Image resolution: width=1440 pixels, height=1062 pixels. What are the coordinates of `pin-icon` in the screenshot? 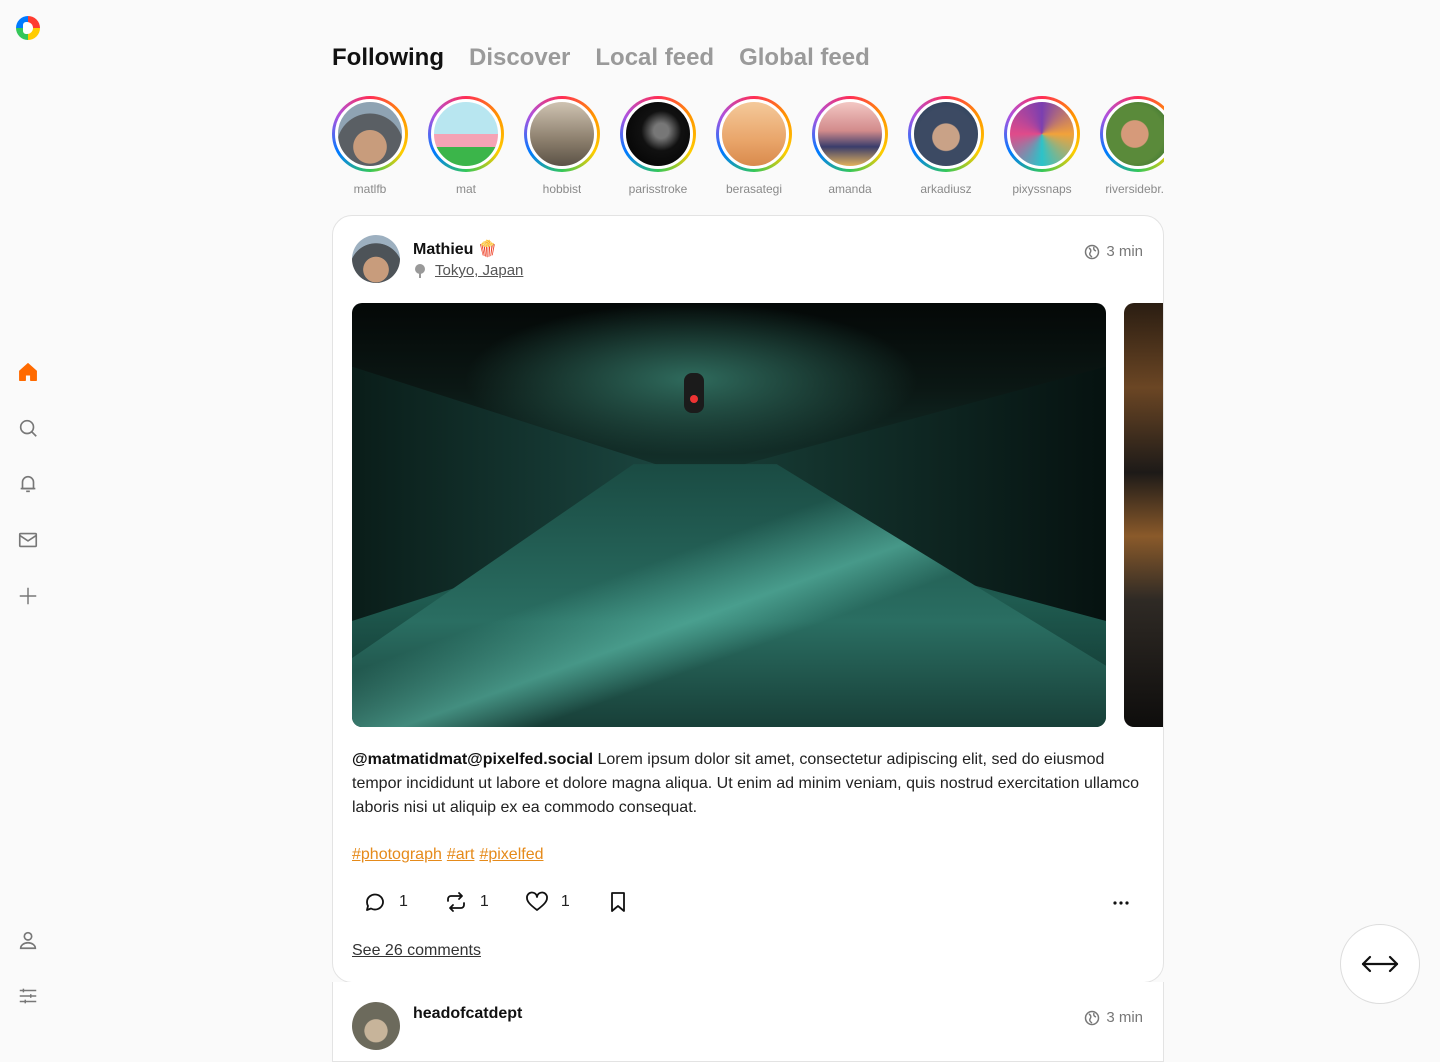 It's located at (420, 270).